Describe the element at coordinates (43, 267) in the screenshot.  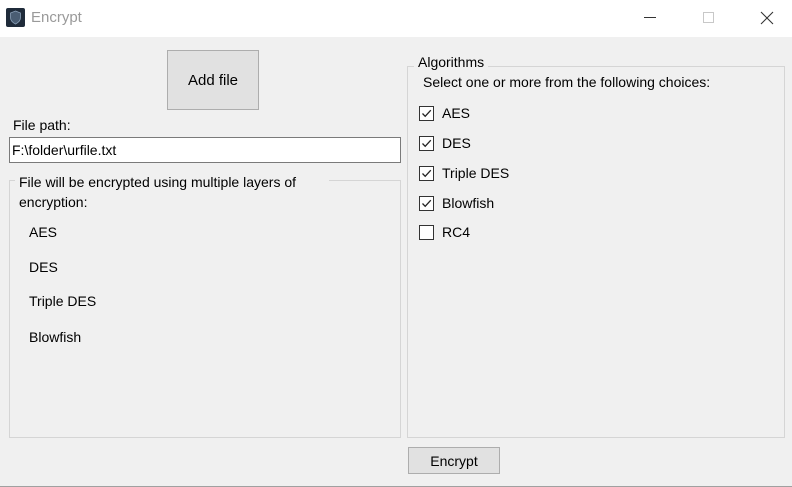
I see `summary-item: DES` at that location.